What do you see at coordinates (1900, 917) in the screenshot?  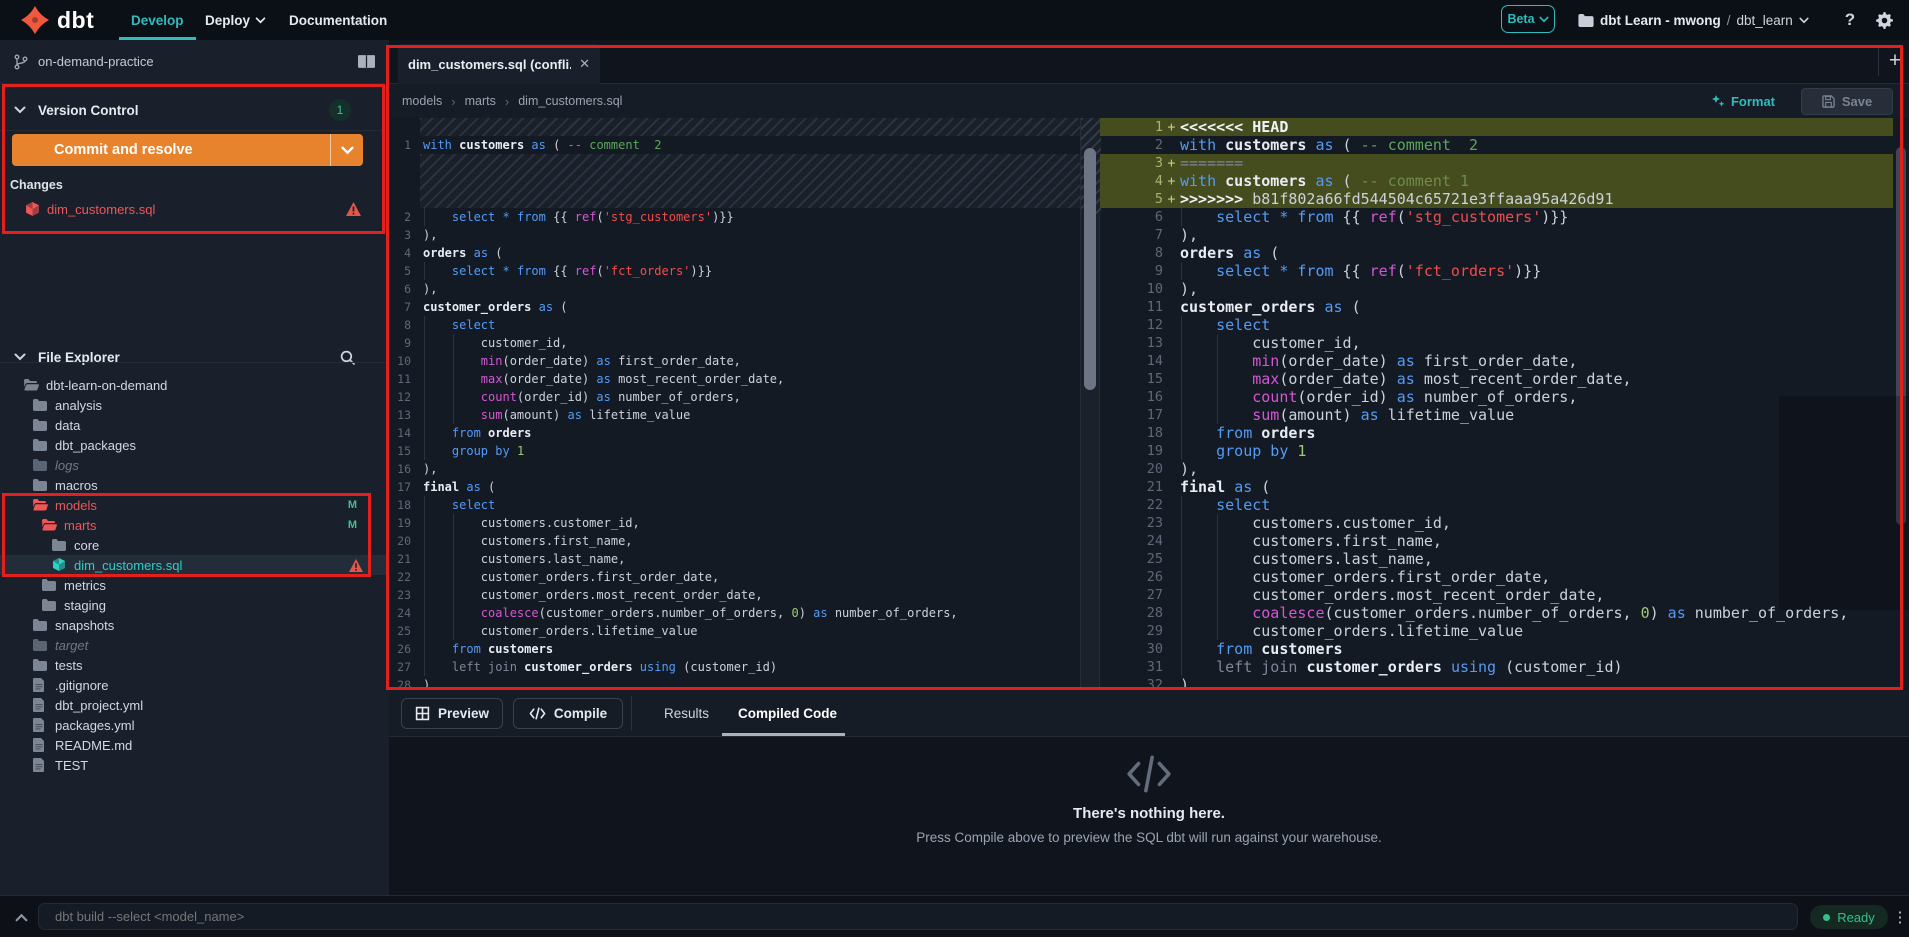 I see `kebab-menu-icon: ⋮` at bounding box center [1900, 917].